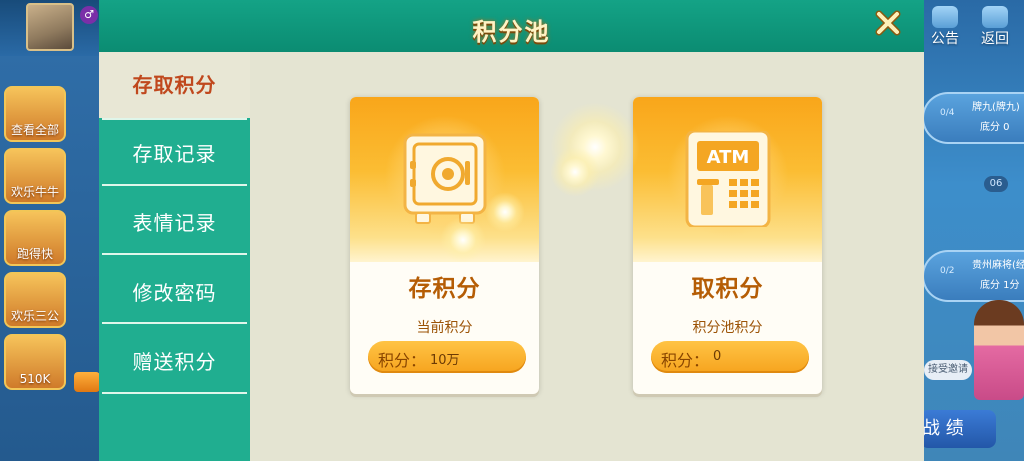 This screenshot has width=1024, height=461. I want to click on tab-label: 存取记录, so click(174, 154).